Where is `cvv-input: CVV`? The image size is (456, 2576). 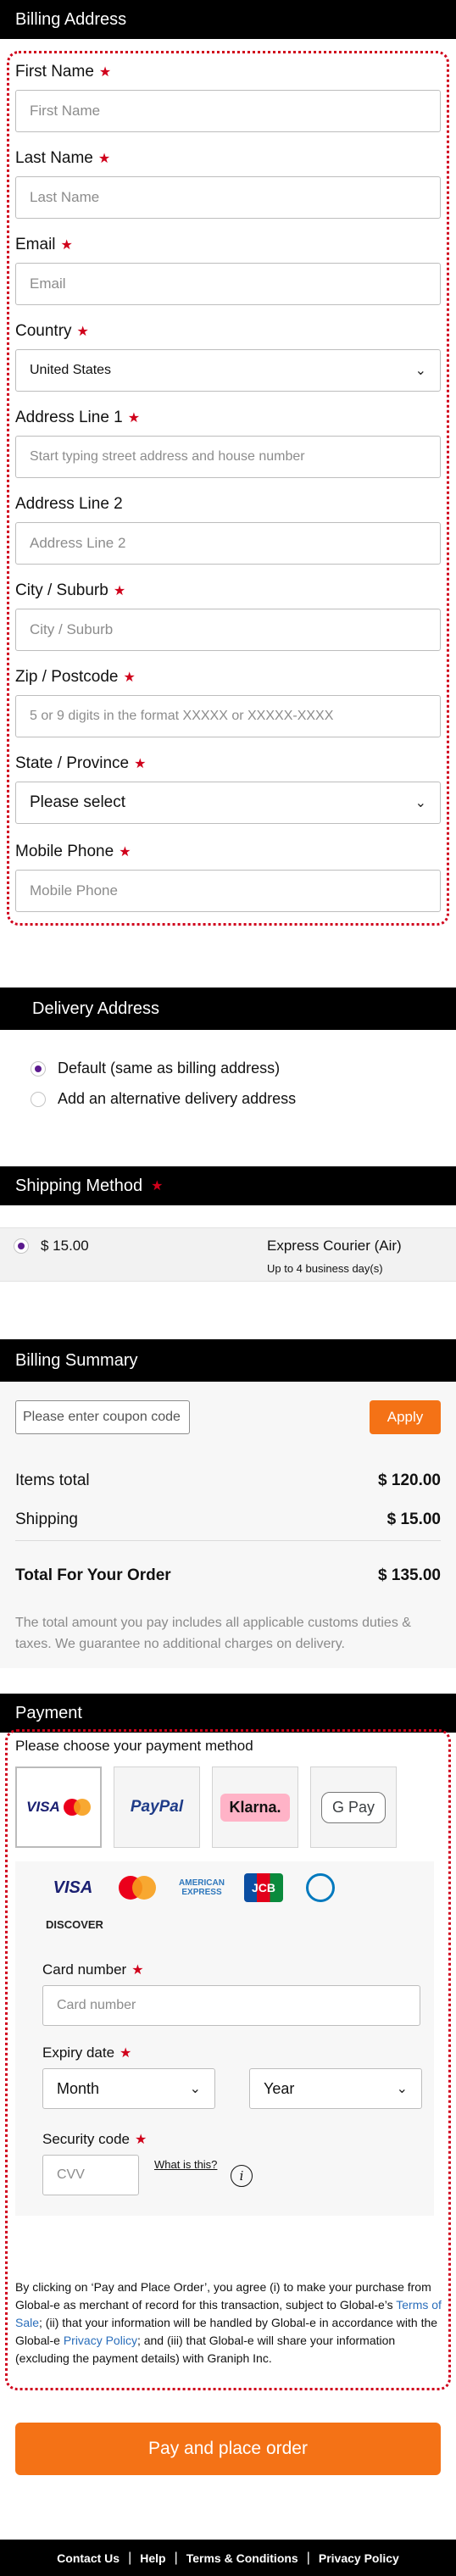
cvv-input: CVV is located at coordinates (90, 2175).